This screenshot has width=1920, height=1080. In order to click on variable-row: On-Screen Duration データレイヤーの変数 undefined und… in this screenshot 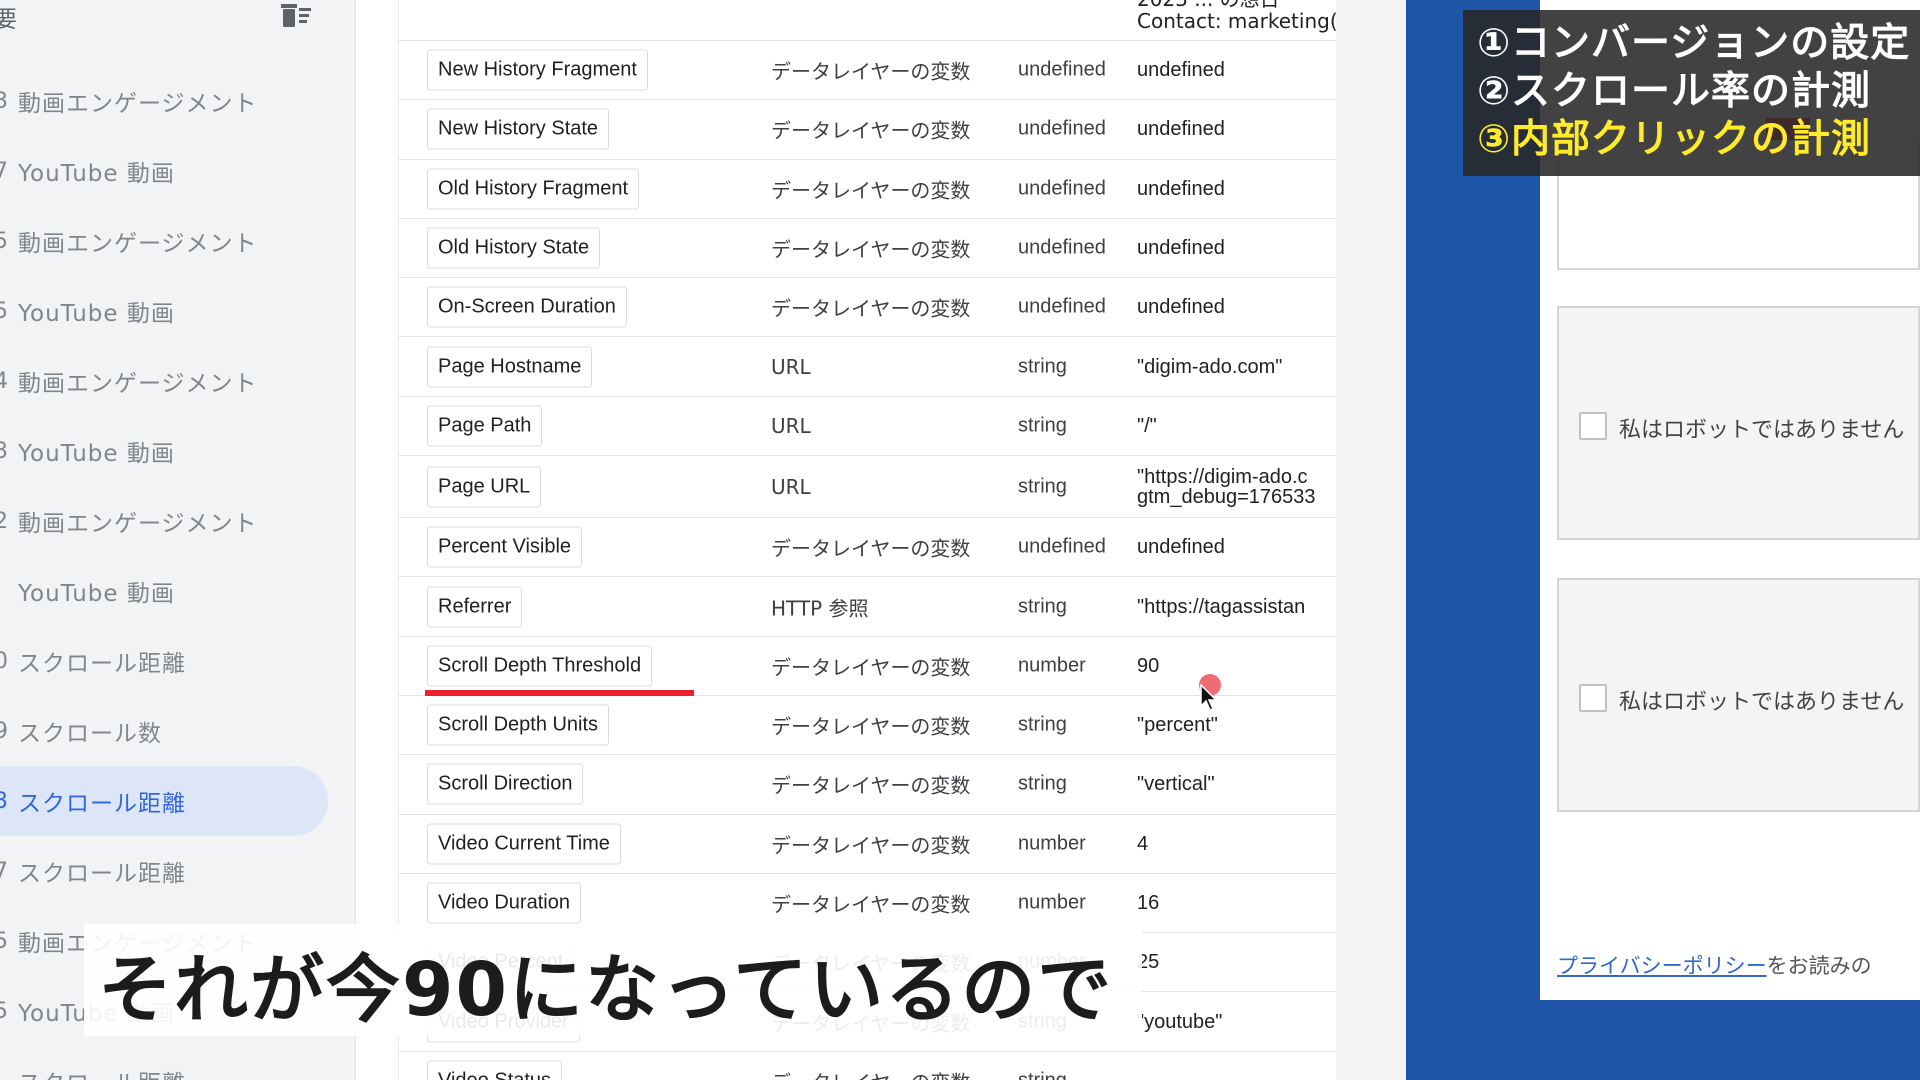, I will do `click(867, 308)`.